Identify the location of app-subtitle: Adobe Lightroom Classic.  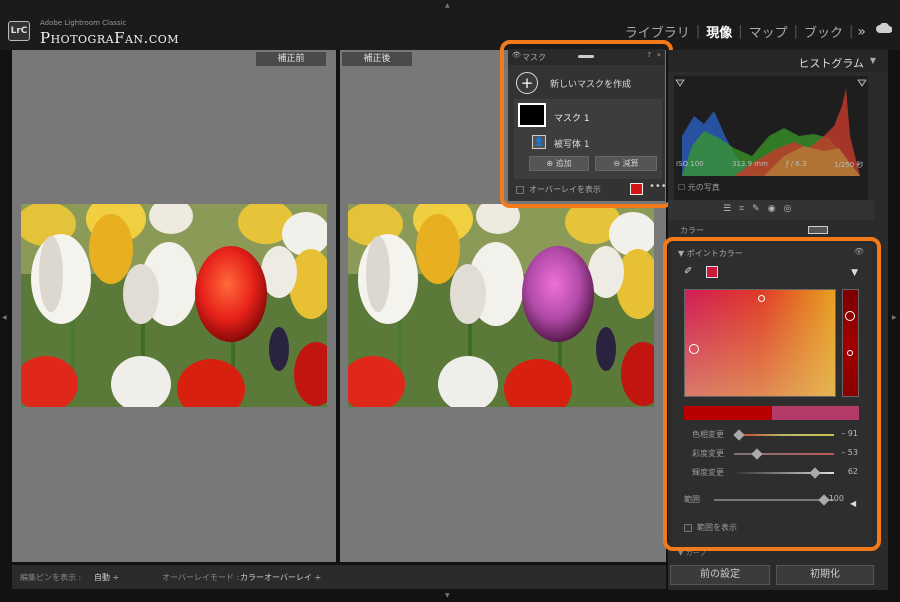
(83, 23).